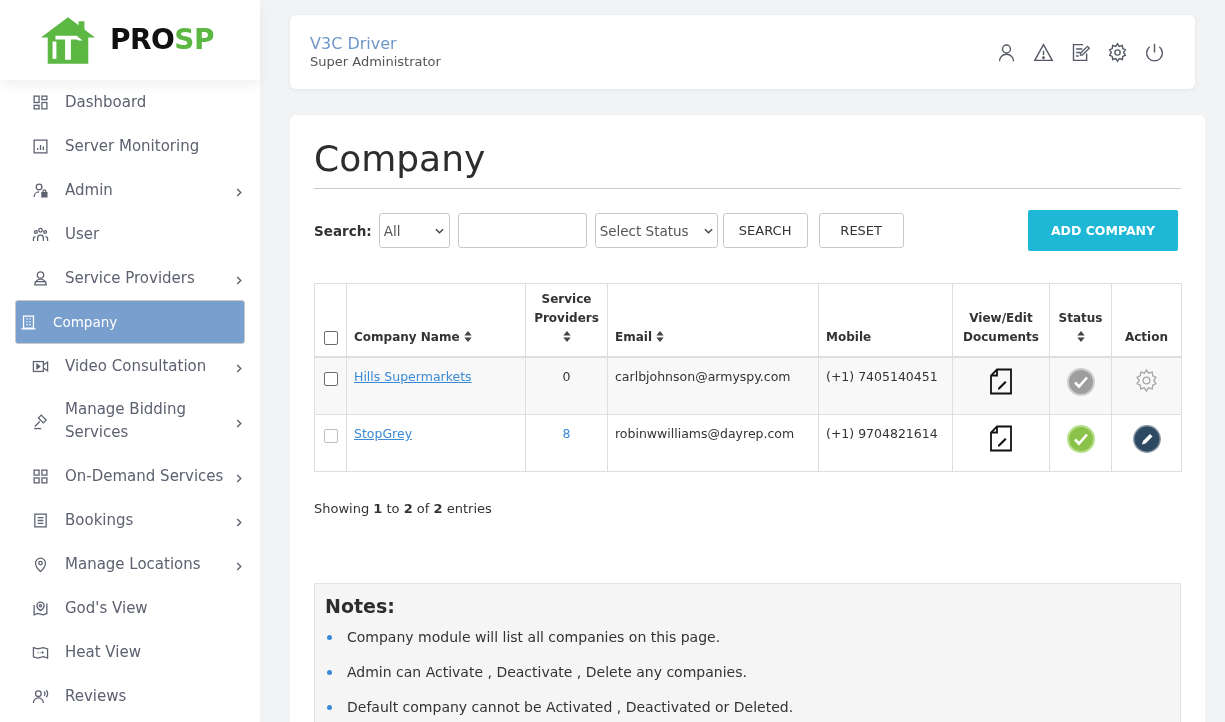 The width and height of the screenshot is (1225, 722). Describe the element at coordinates (566, 376) in the screenshot. I see `provider-count: 0` at that location.